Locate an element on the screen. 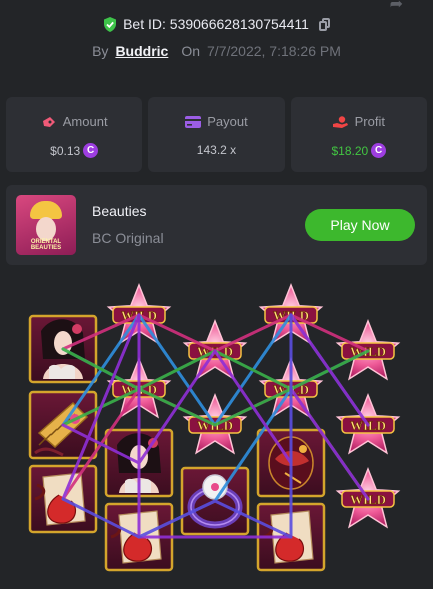 The image size is (433, 589). stat-payout-label: Payout is located at coordinates (227, 121).